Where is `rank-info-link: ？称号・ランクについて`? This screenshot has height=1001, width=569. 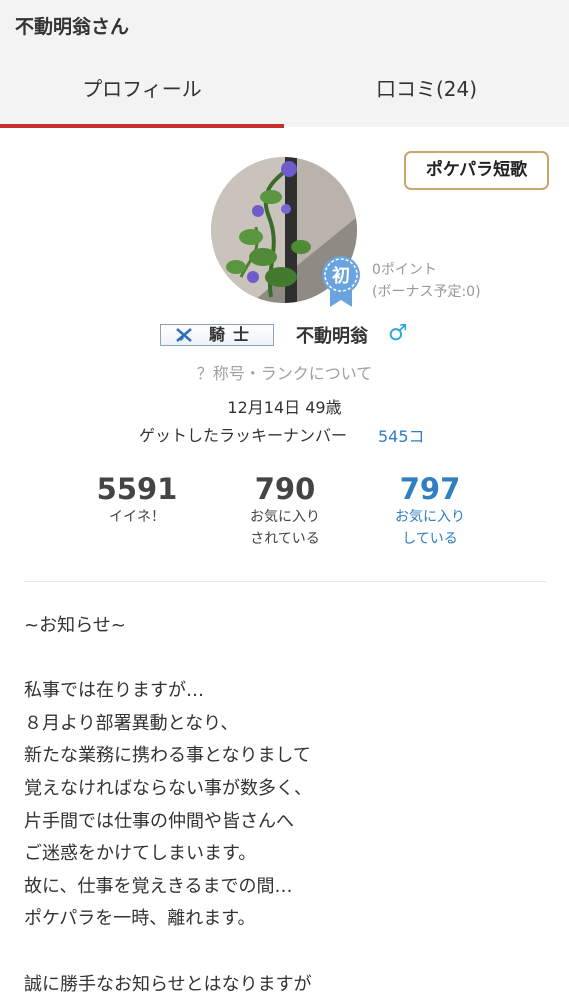 rank-info-link: ？称号・ランクについて is located at coordinates (284, 372).